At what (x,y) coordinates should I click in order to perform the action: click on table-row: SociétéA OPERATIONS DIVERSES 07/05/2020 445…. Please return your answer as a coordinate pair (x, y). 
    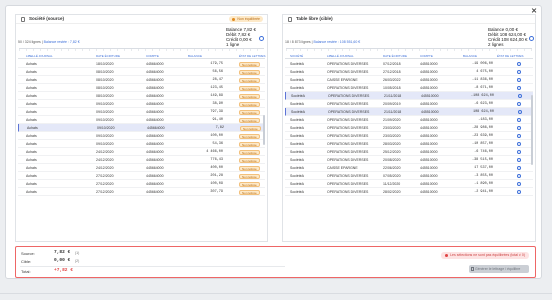
    Looking at the image, I should click on (409, 176).